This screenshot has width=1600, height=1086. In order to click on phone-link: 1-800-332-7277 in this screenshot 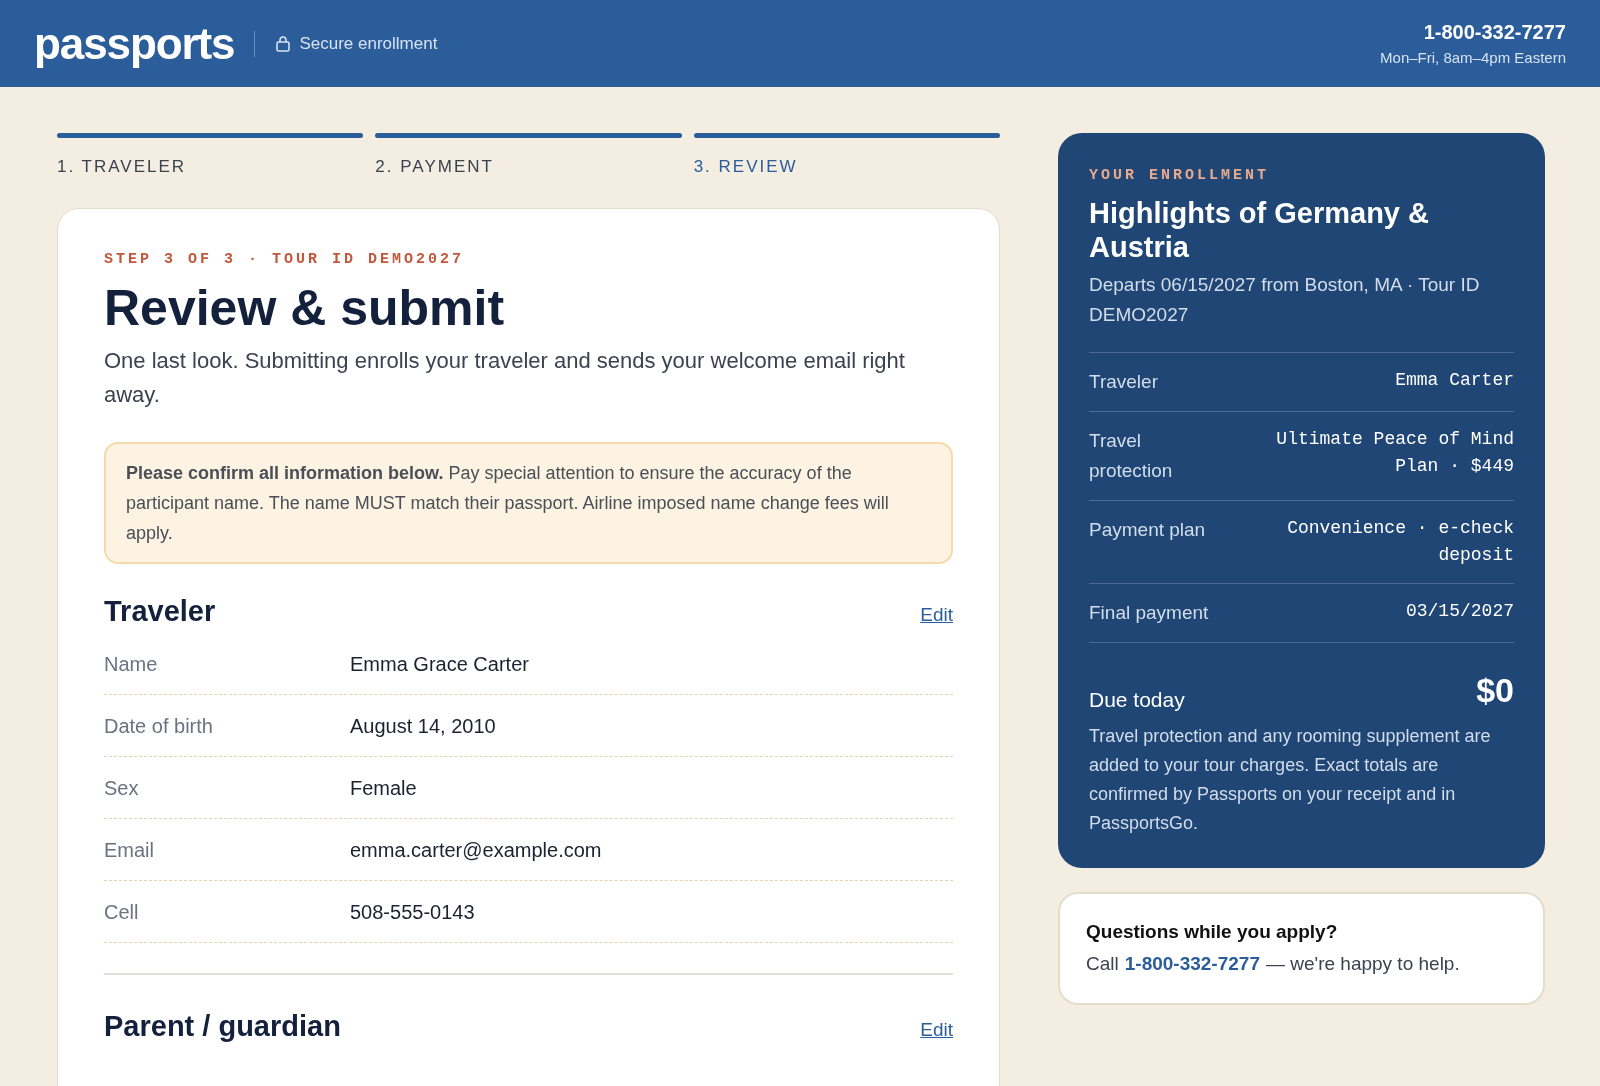, I will do `click(1192, 964)`.